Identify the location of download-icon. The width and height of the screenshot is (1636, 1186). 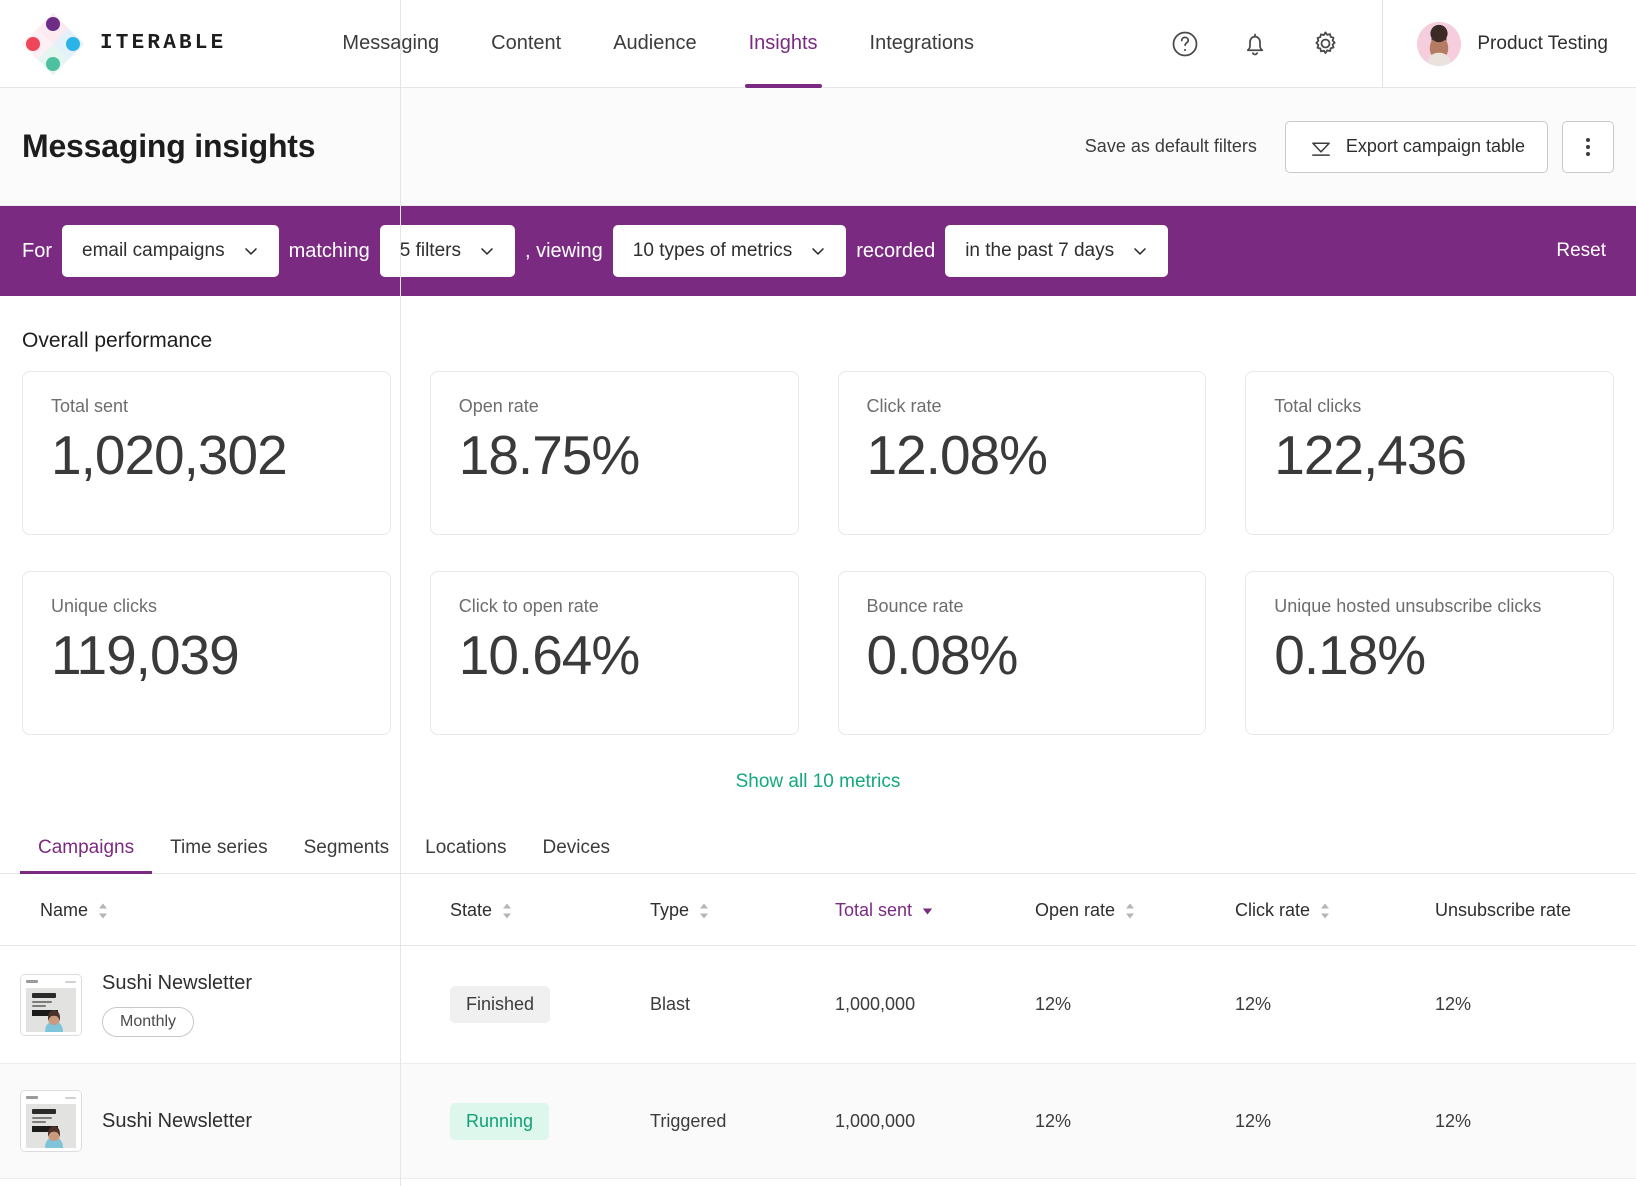
(1321, 148).